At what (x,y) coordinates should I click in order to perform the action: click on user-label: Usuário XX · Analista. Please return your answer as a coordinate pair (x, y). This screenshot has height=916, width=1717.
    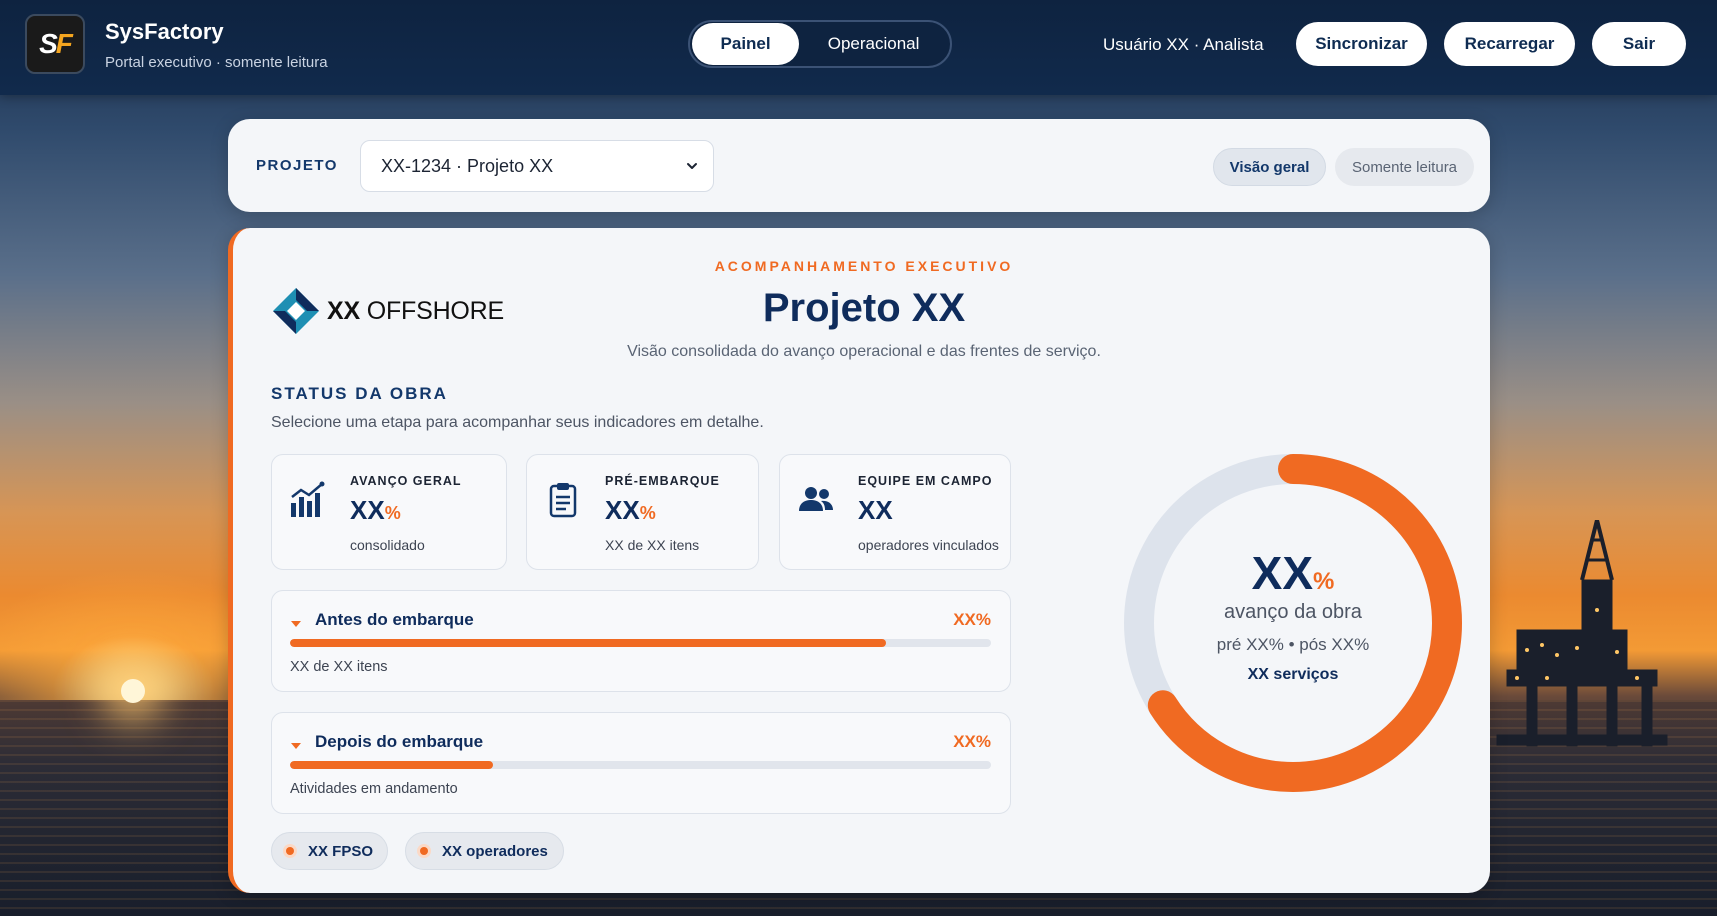
    Looking at the image, I should click on (1183, 44).